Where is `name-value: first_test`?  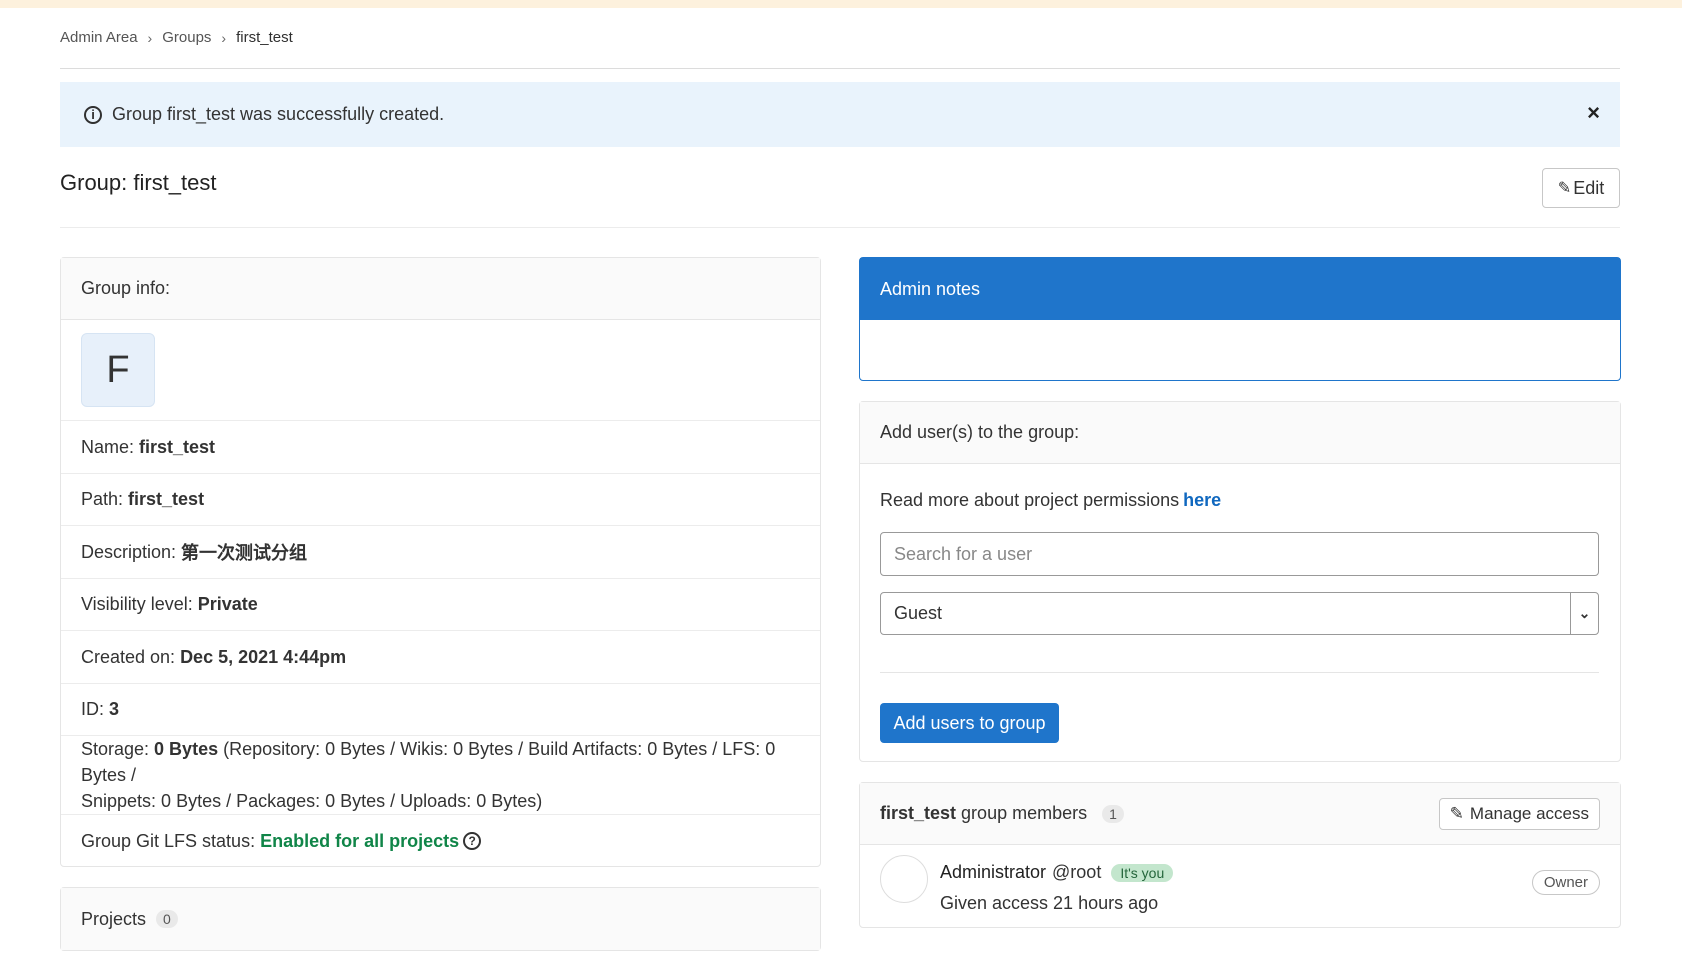 name-value: first_test is located at coordinates (177, 446).